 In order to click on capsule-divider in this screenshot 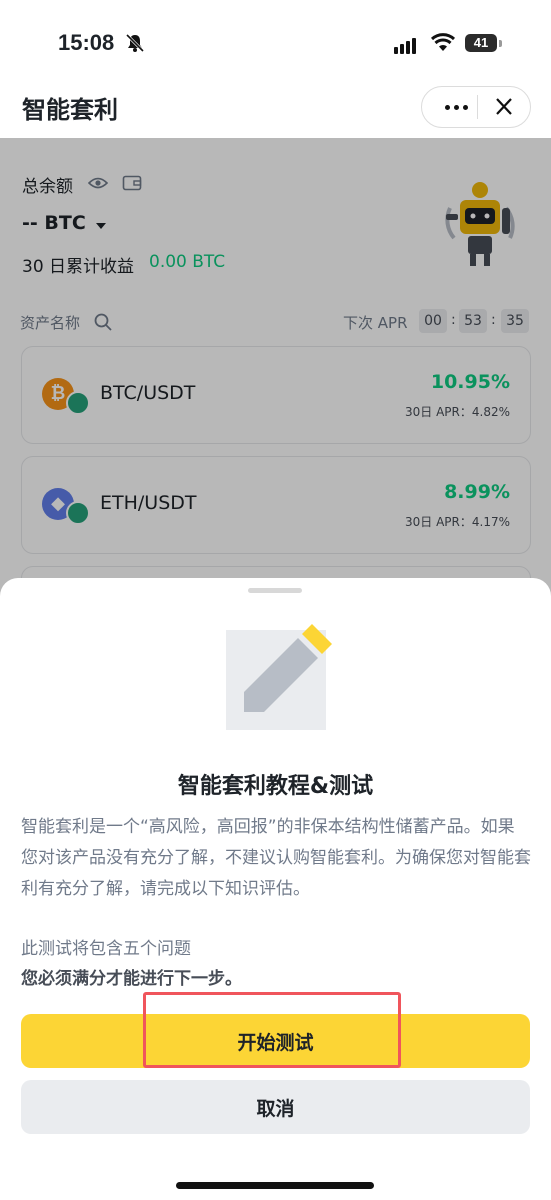, I will do `click(477, 107)`.